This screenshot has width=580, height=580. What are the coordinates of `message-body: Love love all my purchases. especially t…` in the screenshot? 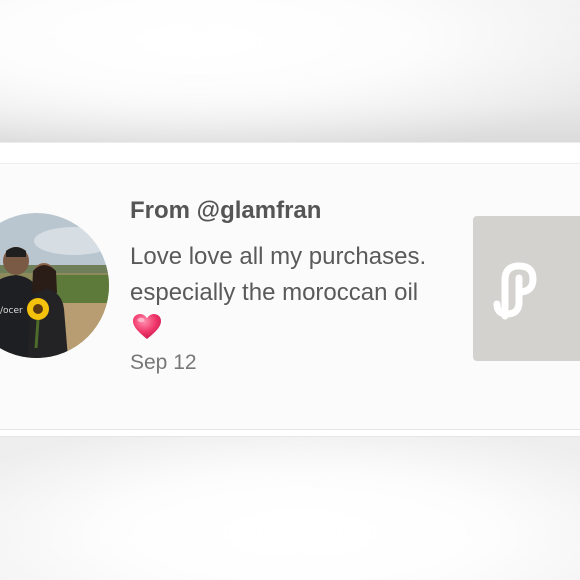 It's located at (278, 274).